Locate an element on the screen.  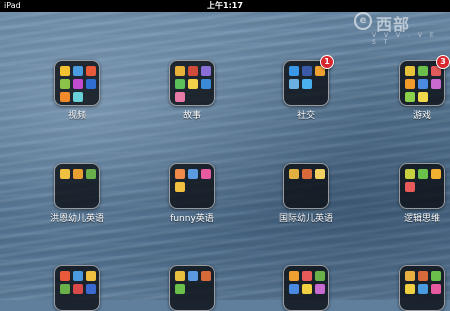
watermark-logo-icon: e is located at coordinates (363, 21).